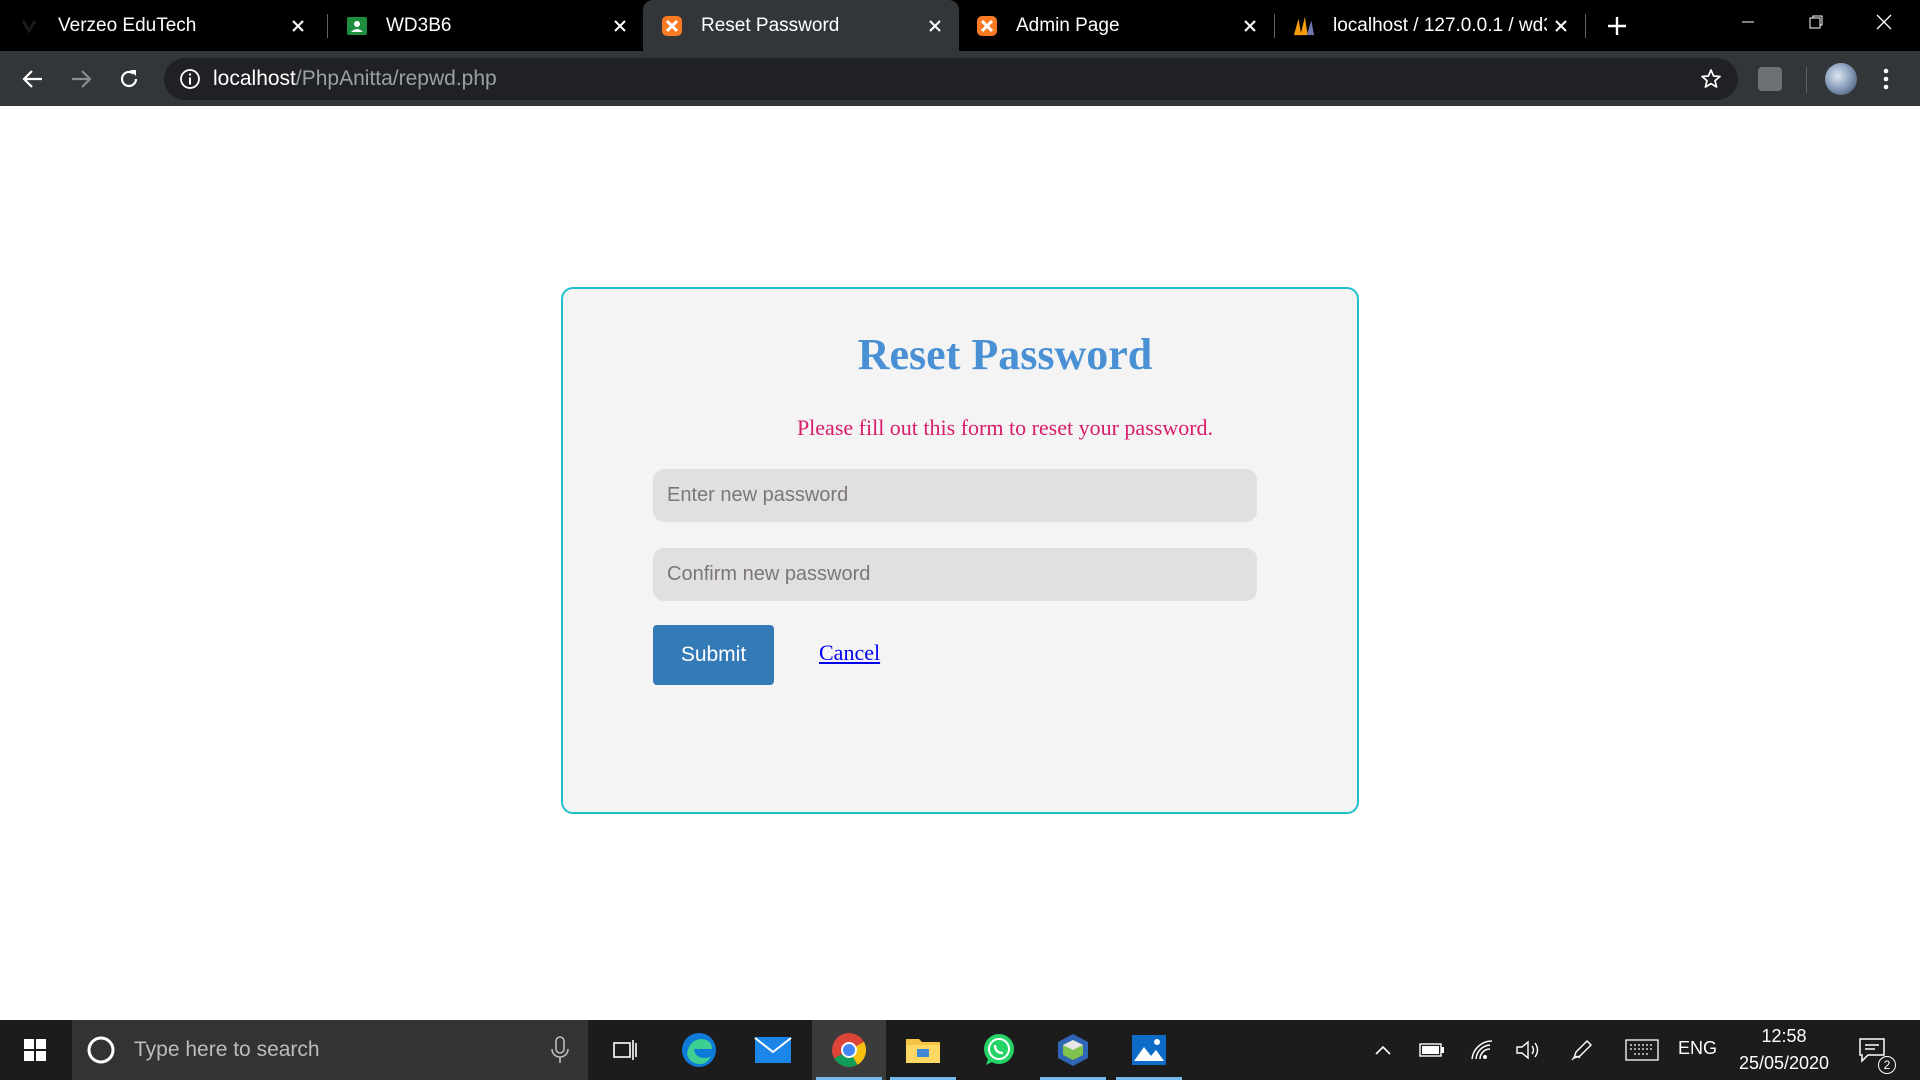 This screenshot has width=1920, height=1080. I want to click on taskbar-mail, so click(773, 1050).